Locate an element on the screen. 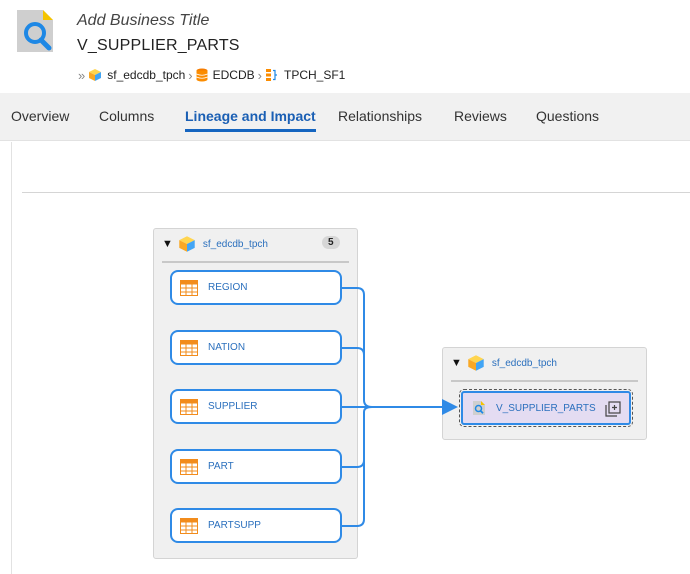 The image size is (690, 574). tab-relationships: Relationships is located at coordinates (380, 116).